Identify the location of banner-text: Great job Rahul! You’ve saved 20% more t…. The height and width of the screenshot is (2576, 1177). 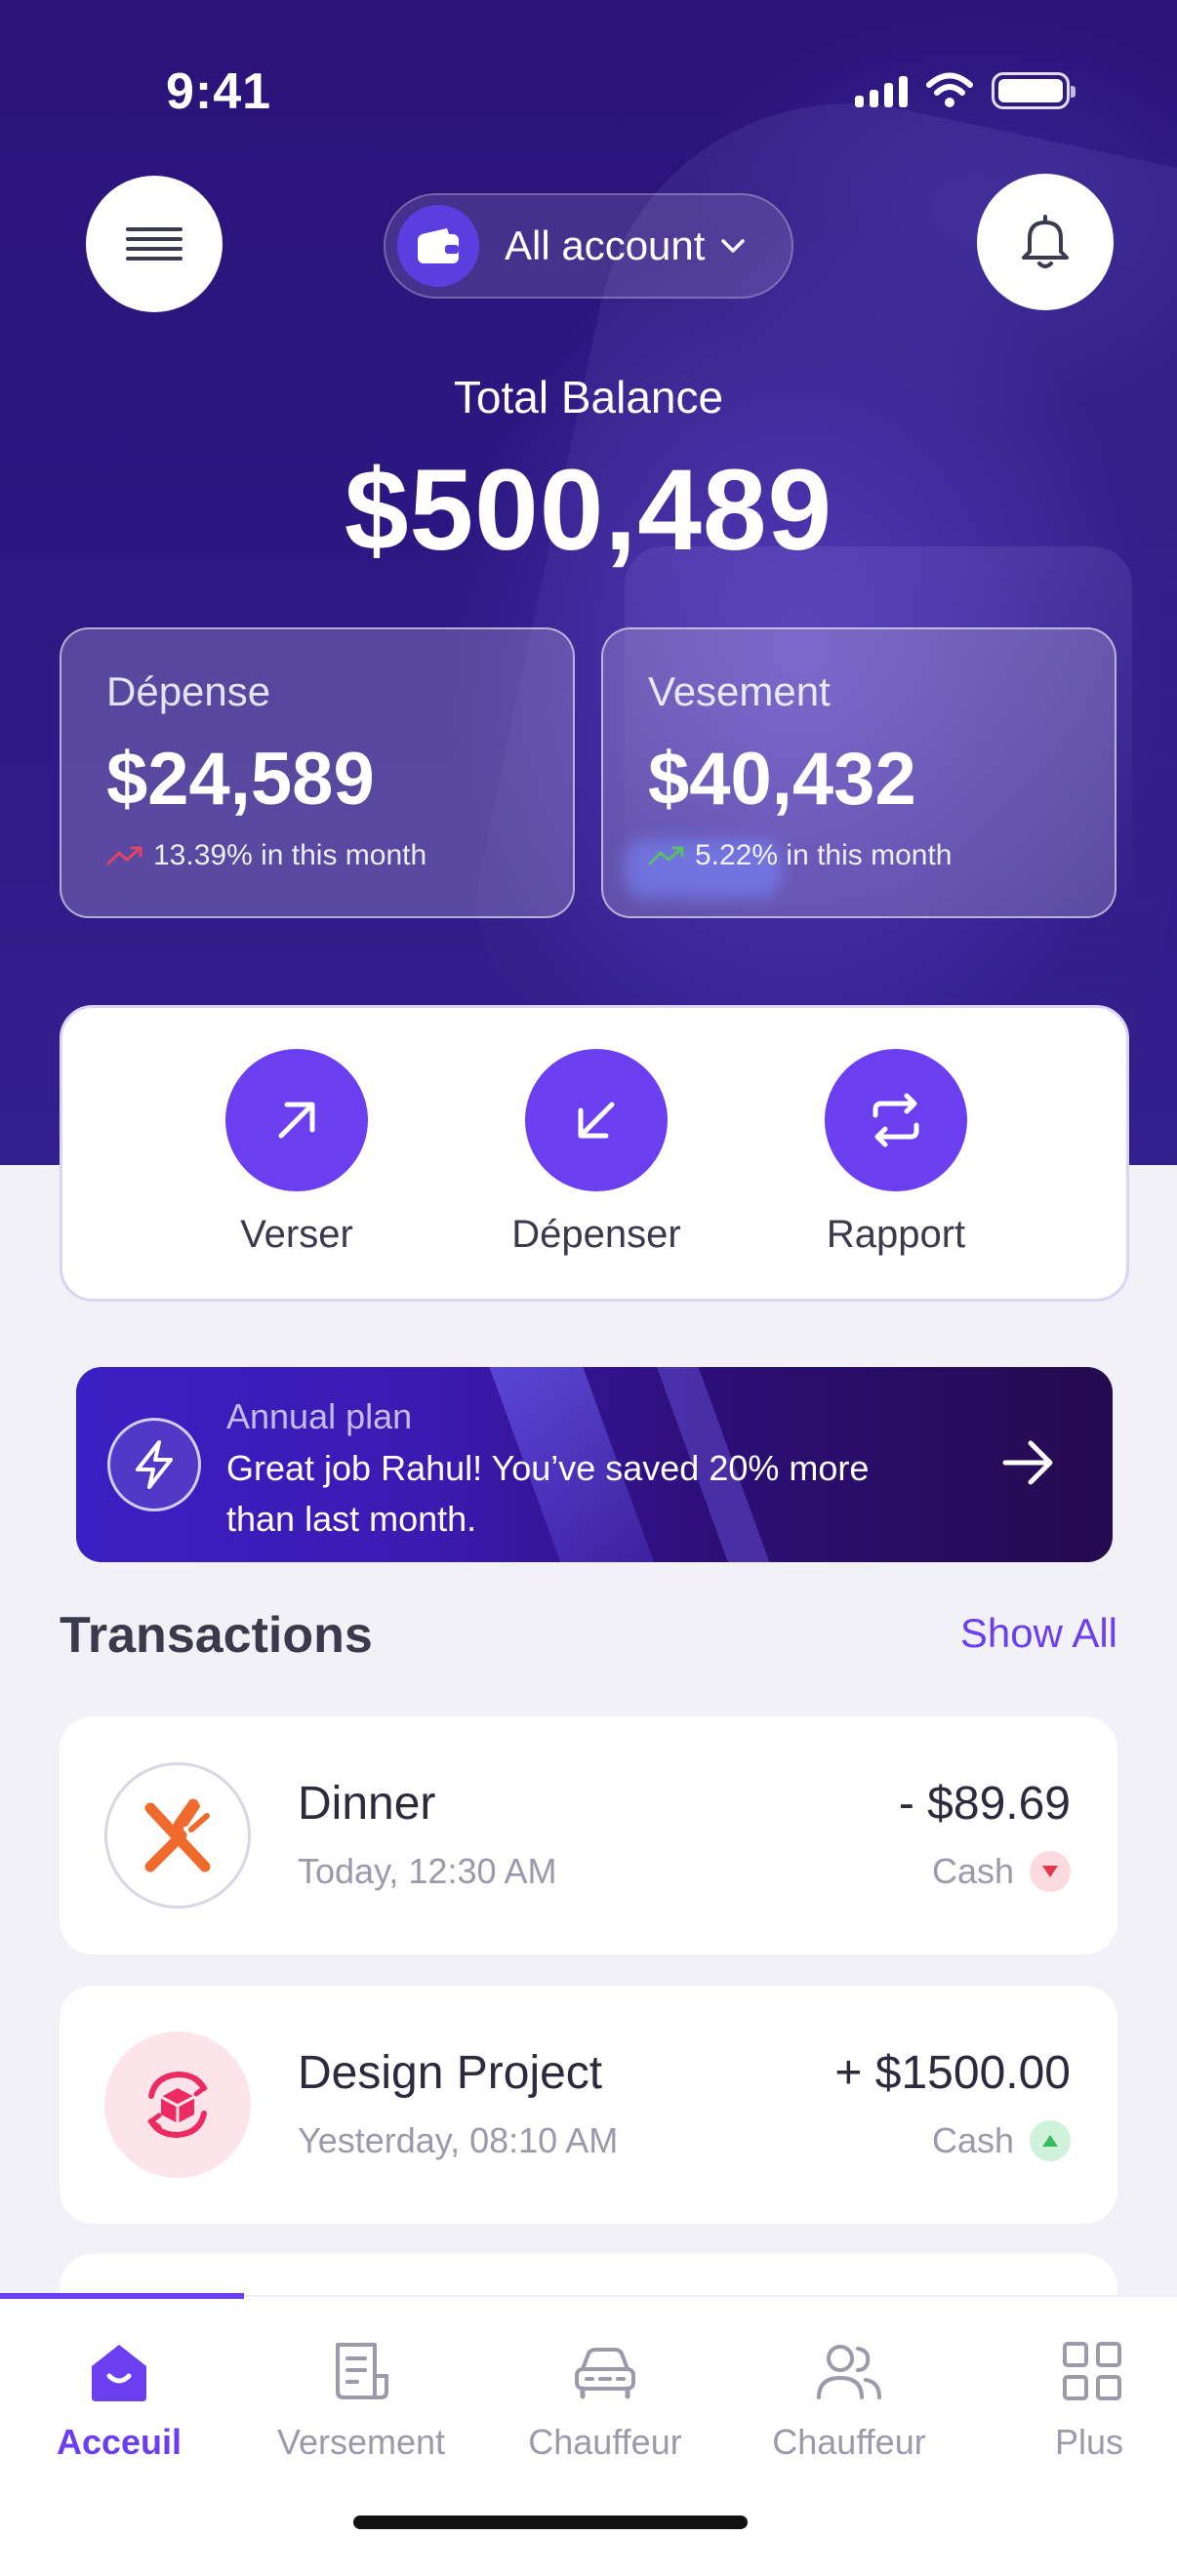
(548, 1493).